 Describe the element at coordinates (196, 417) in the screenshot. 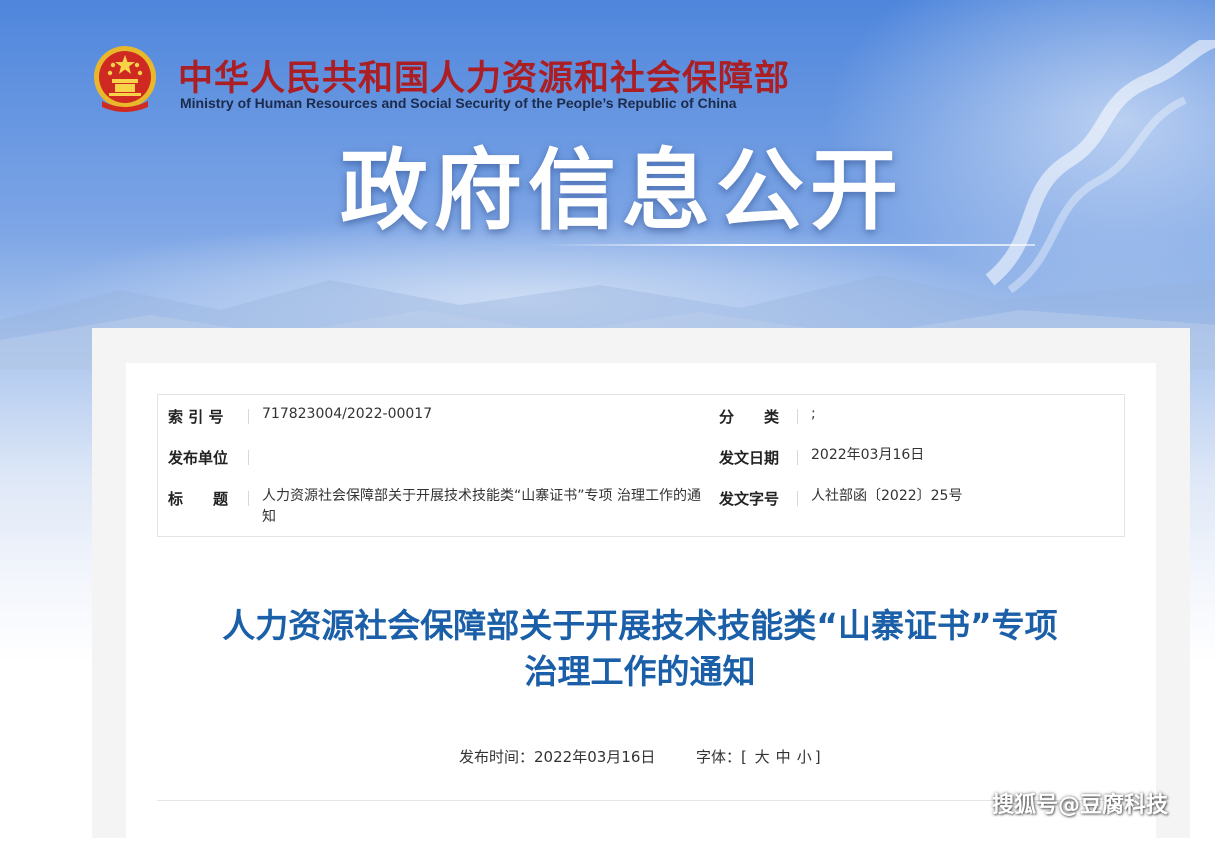

I see `index-number-label: 索 引 号` at that location.